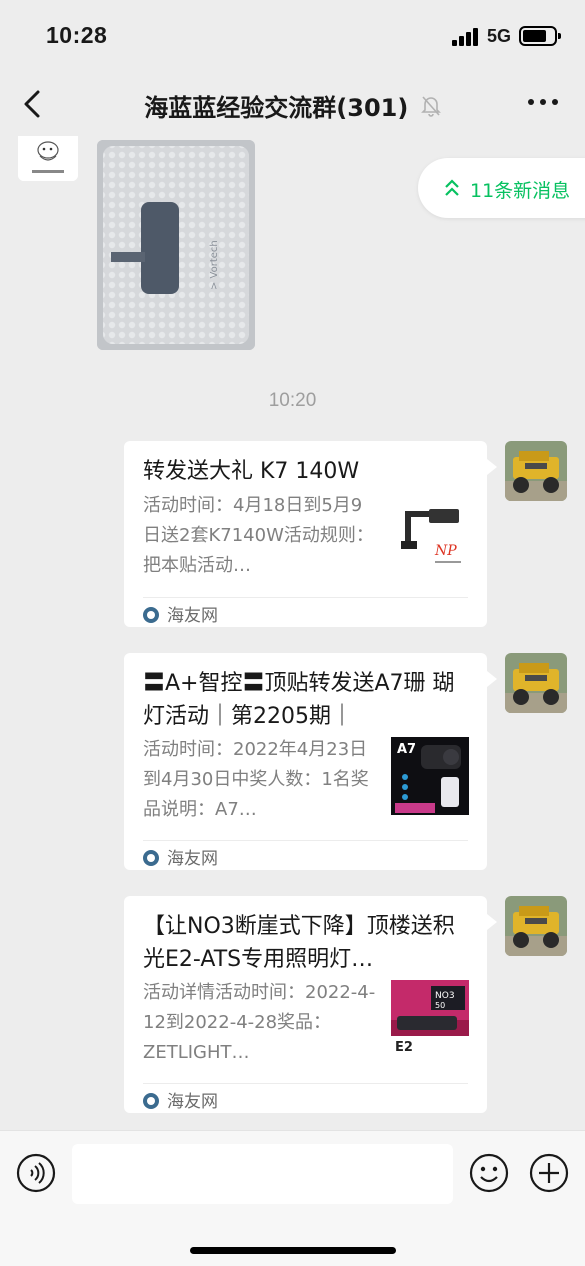 The width and height of the screenshot is (585, 1266). What do you see at coordinates (452, 187) in the screenshot?
I see `double-chevron-up-icon` at bounding box center [452, 187].